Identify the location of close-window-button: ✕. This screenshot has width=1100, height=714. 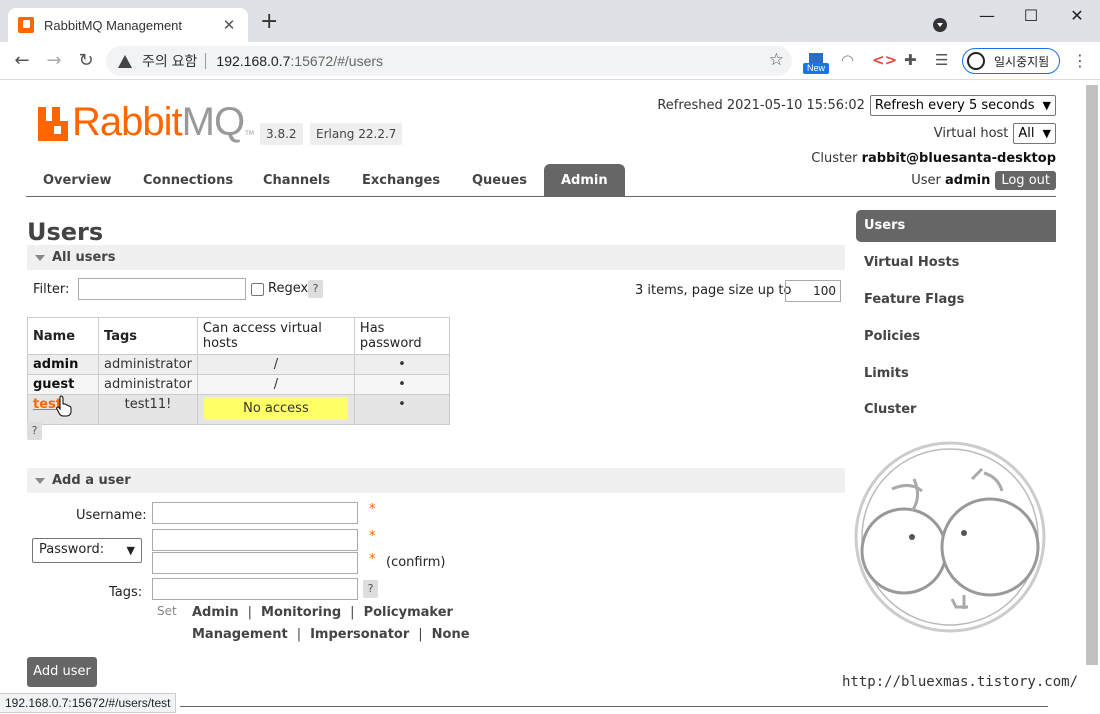
(1077, 15).